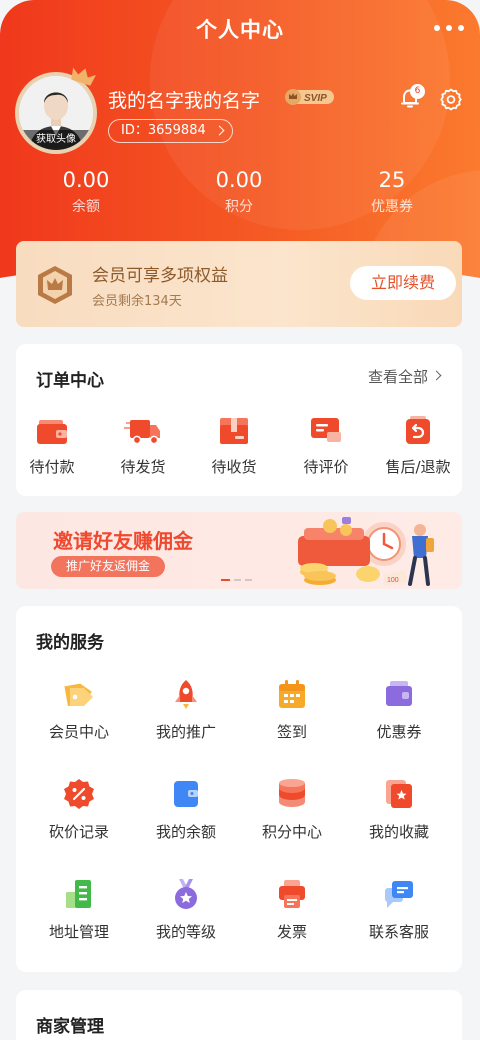 The image size is (480, 1040). I want to click on order-pending-review: 待评价, so click(326, 445).